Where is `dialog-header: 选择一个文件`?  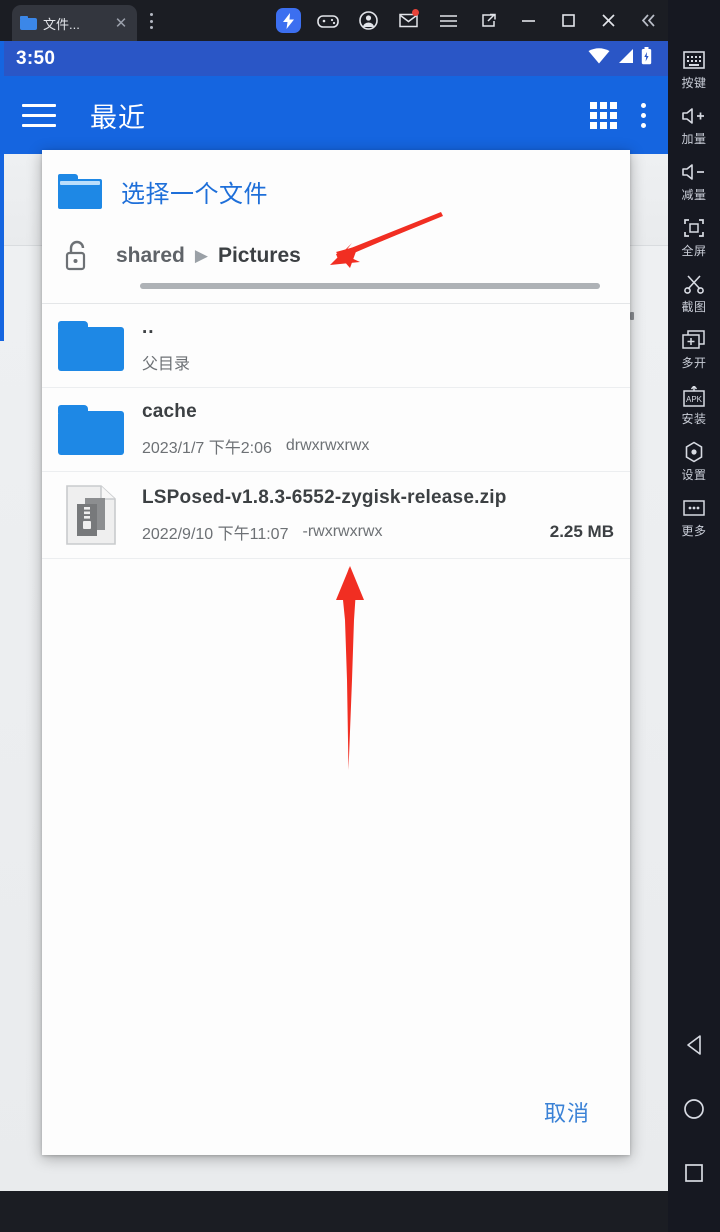
dialog-header: 选择一个文件 is located at coordinates (336, 179).